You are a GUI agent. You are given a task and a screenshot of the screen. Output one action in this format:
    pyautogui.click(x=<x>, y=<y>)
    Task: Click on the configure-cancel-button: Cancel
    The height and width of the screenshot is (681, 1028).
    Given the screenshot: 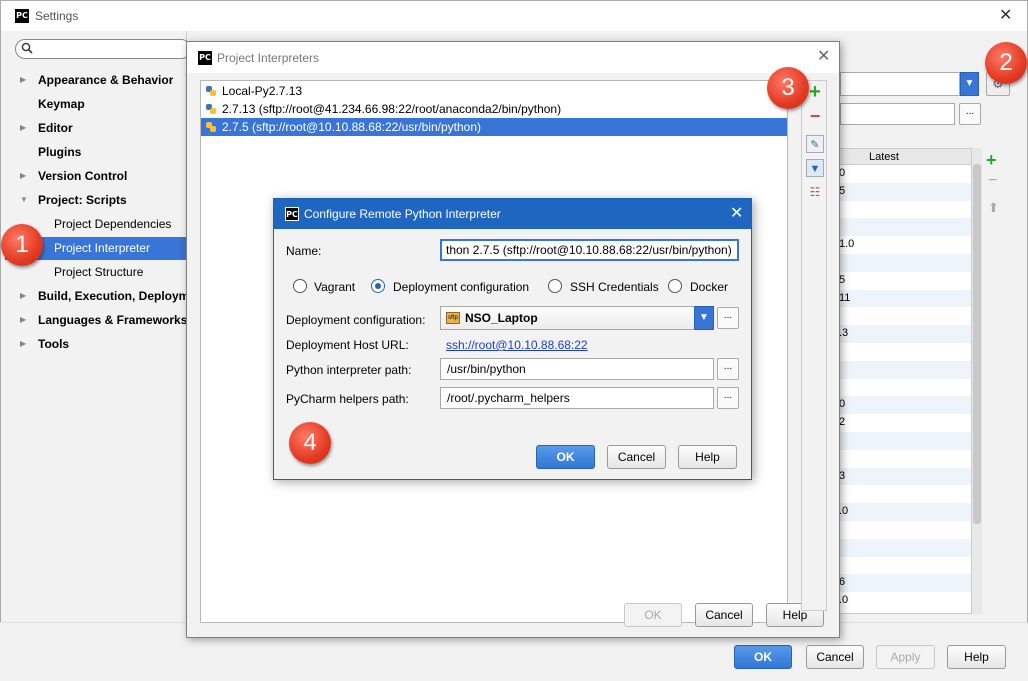 What is the action you would take?
    pyautogui.click(x=636, y=457)
    